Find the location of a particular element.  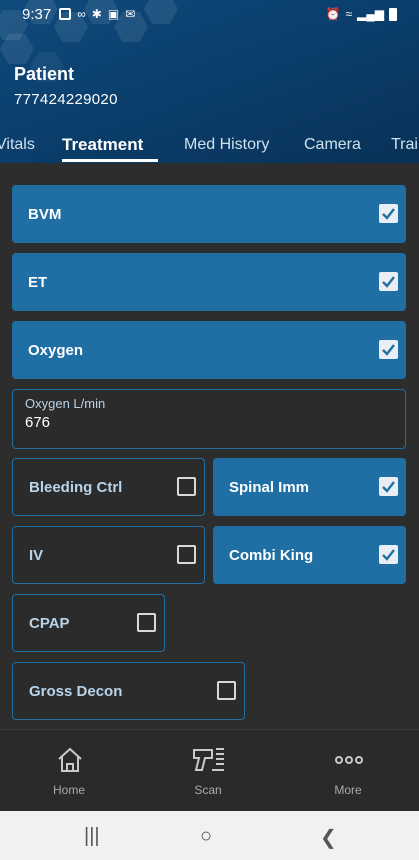

field-value: 676 is located at coordinates (37, 422).